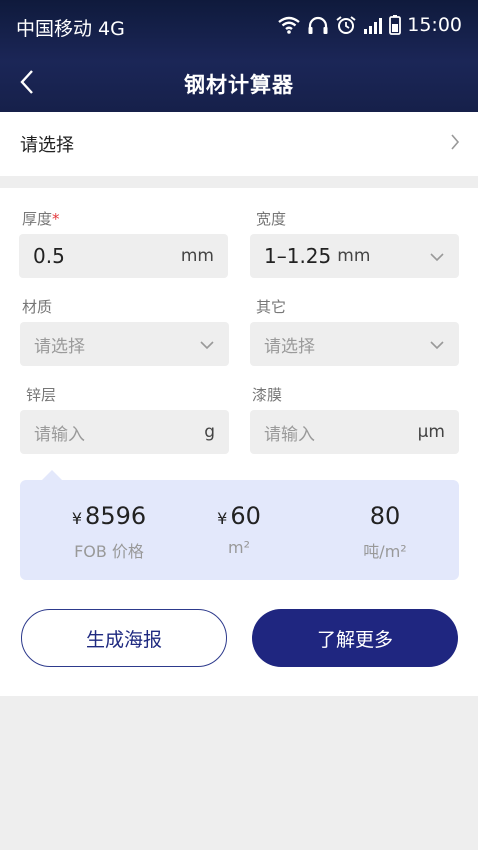  I want to click on required-mark: *, so click(56, 219).